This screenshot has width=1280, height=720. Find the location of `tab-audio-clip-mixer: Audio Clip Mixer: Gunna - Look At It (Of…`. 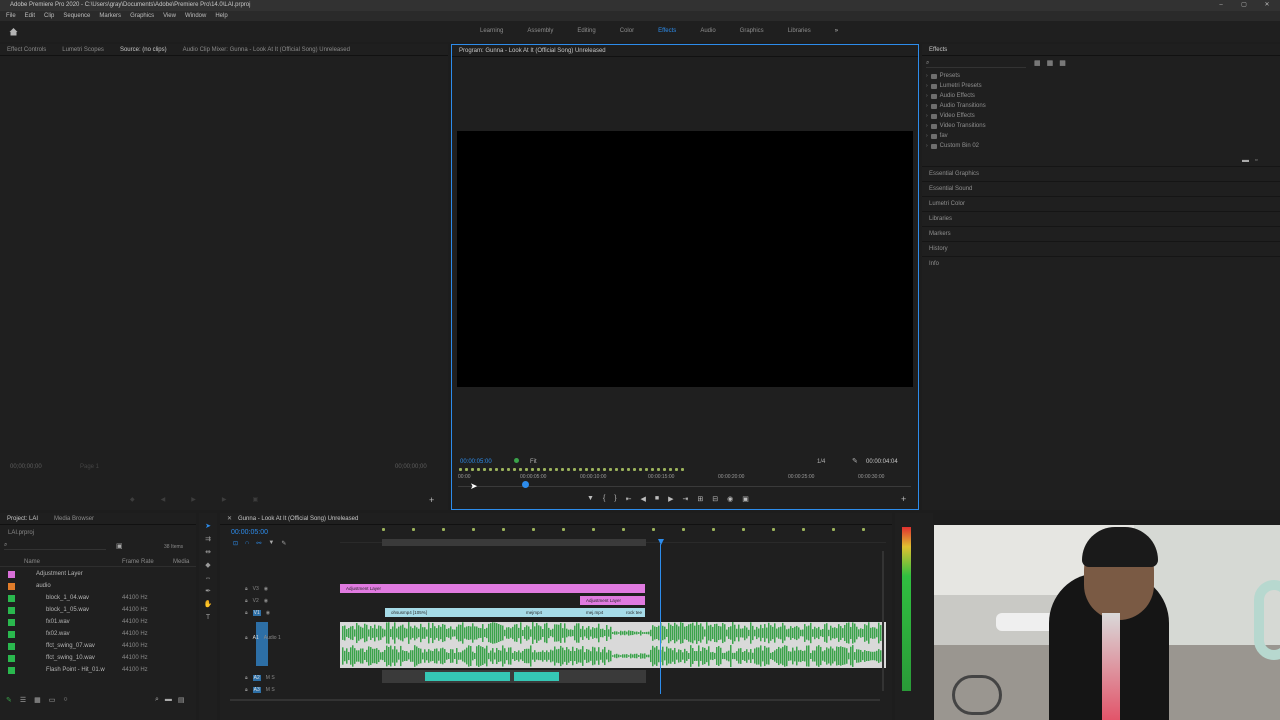

tab-audio-clip-mixer: Audio Clip Mixer: Gunna - Look At It (Of… is located at coordinates (266, 49).